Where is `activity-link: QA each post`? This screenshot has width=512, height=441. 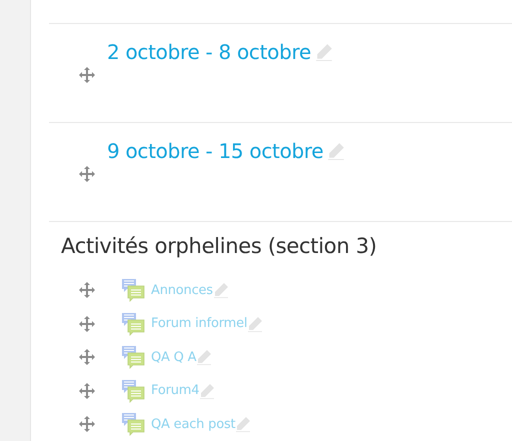
activity-link: QA each post is located at coordinates (193, 424).